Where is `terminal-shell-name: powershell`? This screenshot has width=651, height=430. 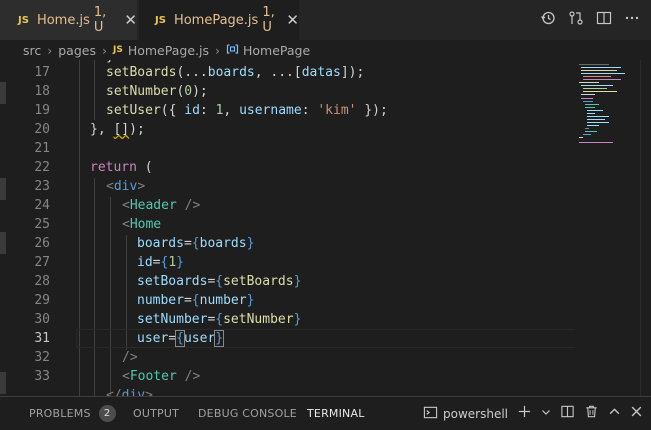 terminal-shell-name: powershell is located at coordinates (475, 413).